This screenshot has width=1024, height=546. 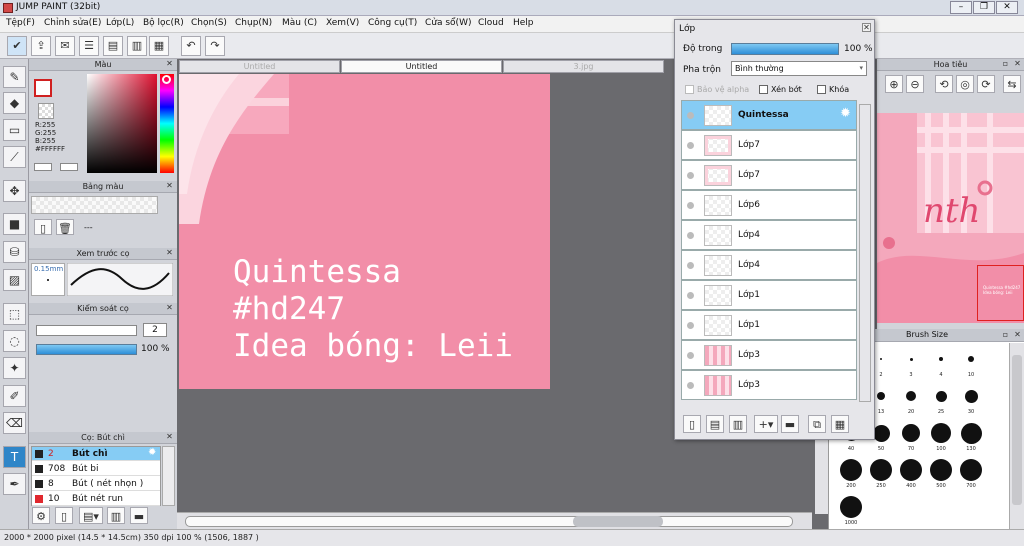 I want to click on gear-icon: ✹, so click(x=152, y=452).